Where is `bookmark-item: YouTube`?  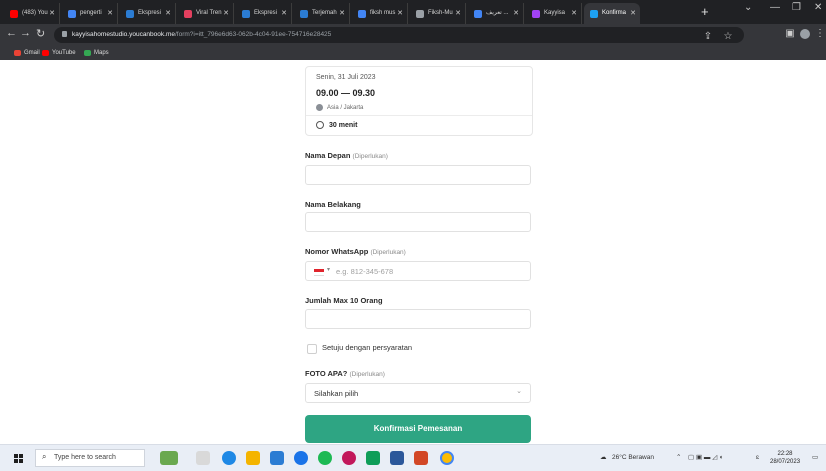 bookmark-item: YouTube is located at coordinates (59, 53).